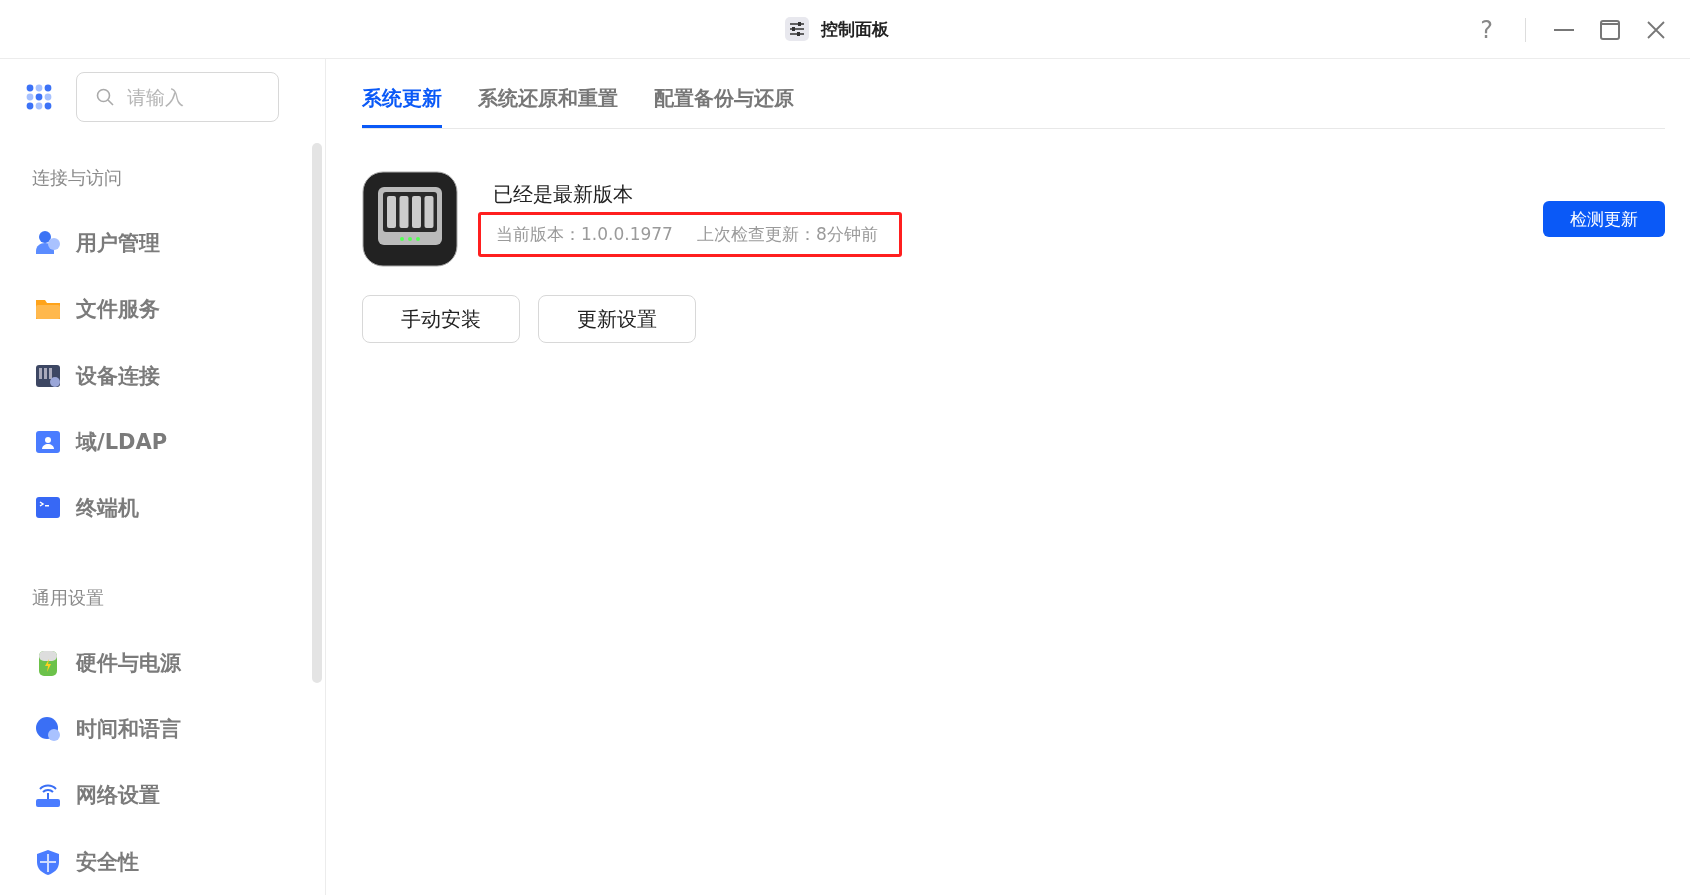  I want to click on sidebar-item: 设备连接, so click(162, 375).